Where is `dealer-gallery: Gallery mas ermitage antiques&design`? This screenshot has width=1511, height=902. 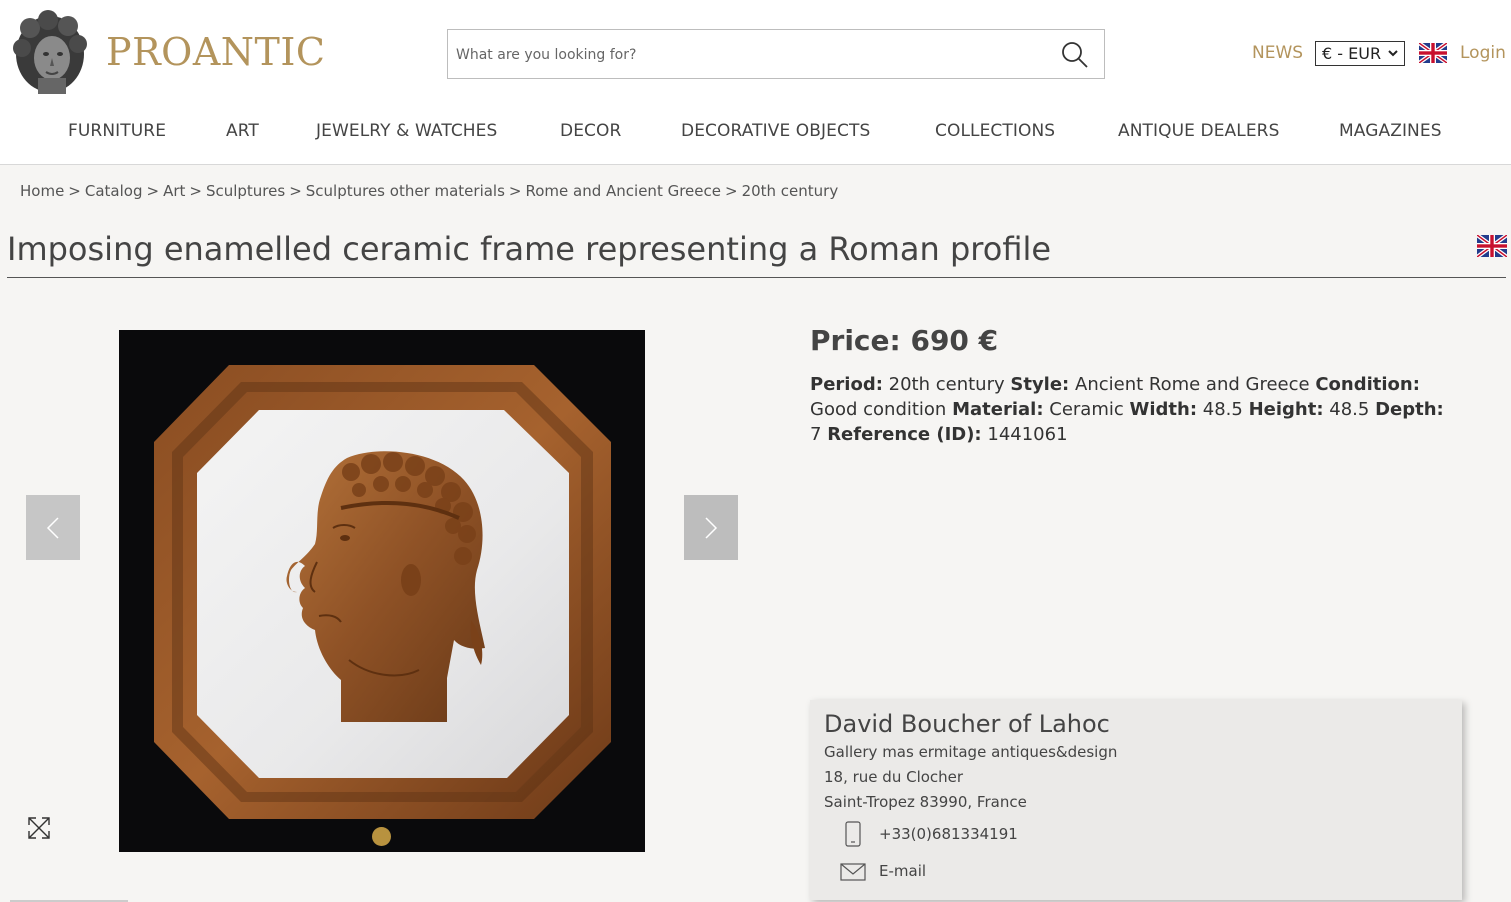
dealer-gallery: Gallery mas ermitage antiques&design is located at coordinates (971, 752).